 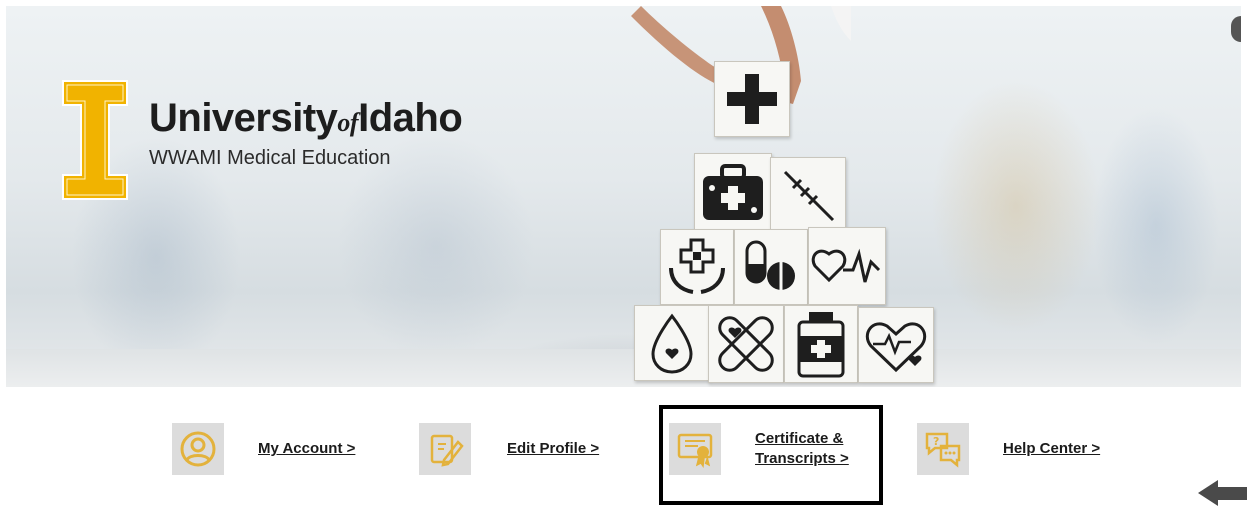 I want to click on heart-pulse-icon, so click(x=896, y=345).